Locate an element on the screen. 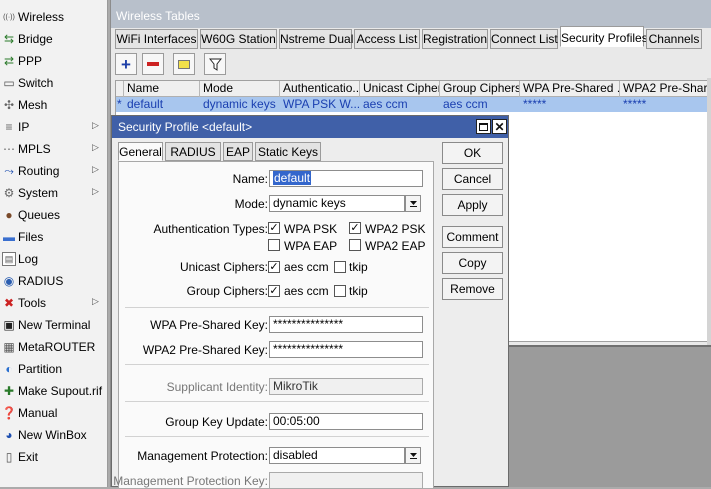 The image size is (711, 489). management-protection-select: disabled is located at coordinates (337, 455).